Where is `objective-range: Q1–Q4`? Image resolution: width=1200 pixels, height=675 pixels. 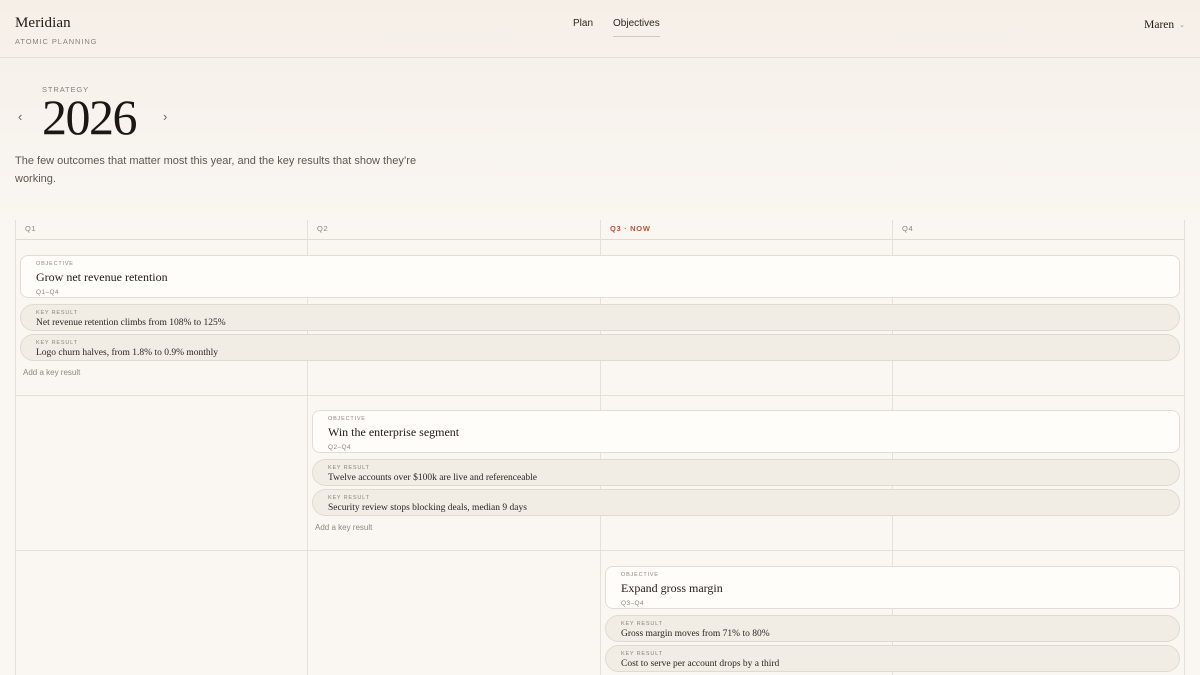 objective-range: Q1–Q4 is located at coordinates (47, 292).